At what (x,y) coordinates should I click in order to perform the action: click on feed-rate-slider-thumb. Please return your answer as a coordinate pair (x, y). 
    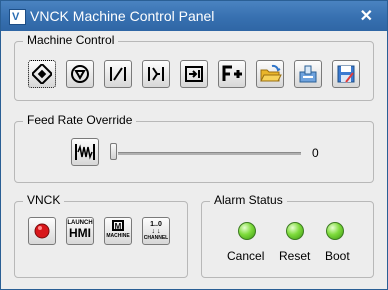
    Looking at the image, I should click on (113, 151).